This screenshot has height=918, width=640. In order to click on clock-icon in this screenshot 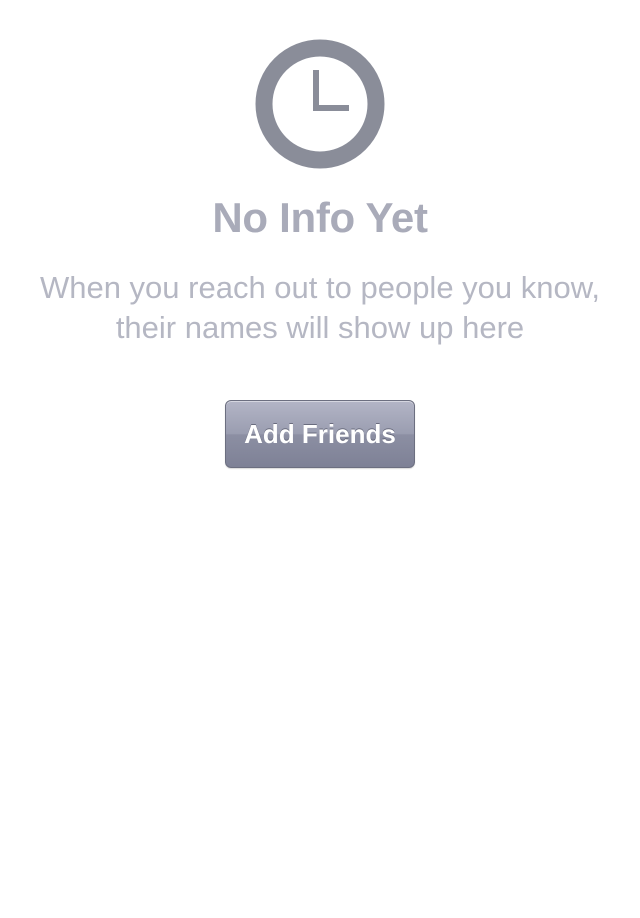, I will do `click(320, 104)`.